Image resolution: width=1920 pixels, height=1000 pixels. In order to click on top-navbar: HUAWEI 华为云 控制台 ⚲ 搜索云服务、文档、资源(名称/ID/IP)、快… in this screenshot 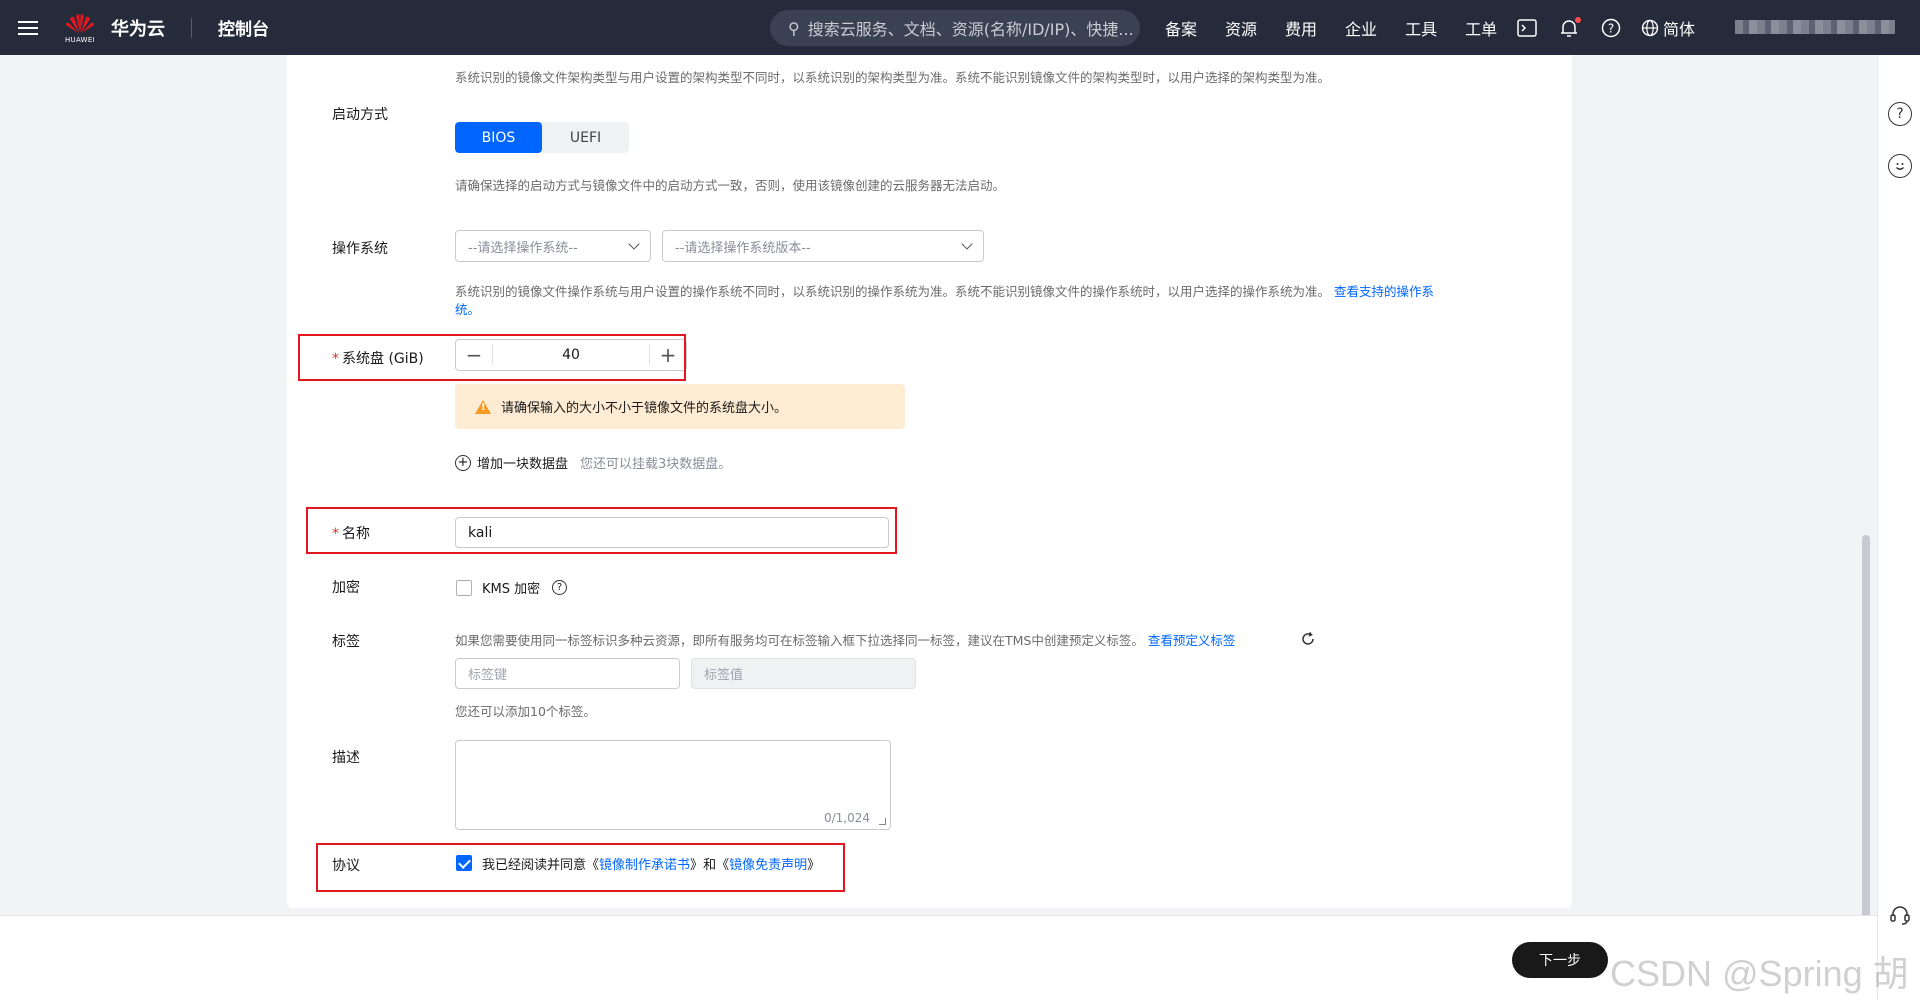, I will do `click(960, 27)`.